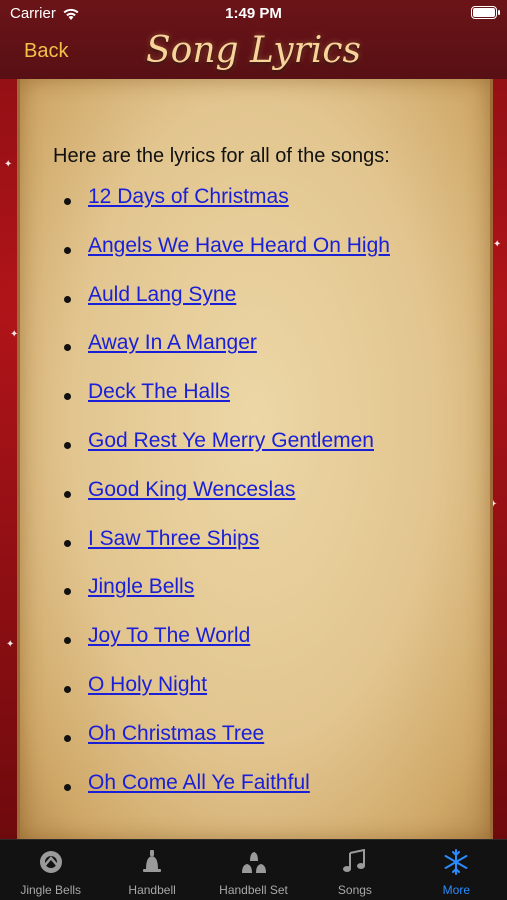  I want to click on song-link: I Saw Three Ships, so click(173, 539).